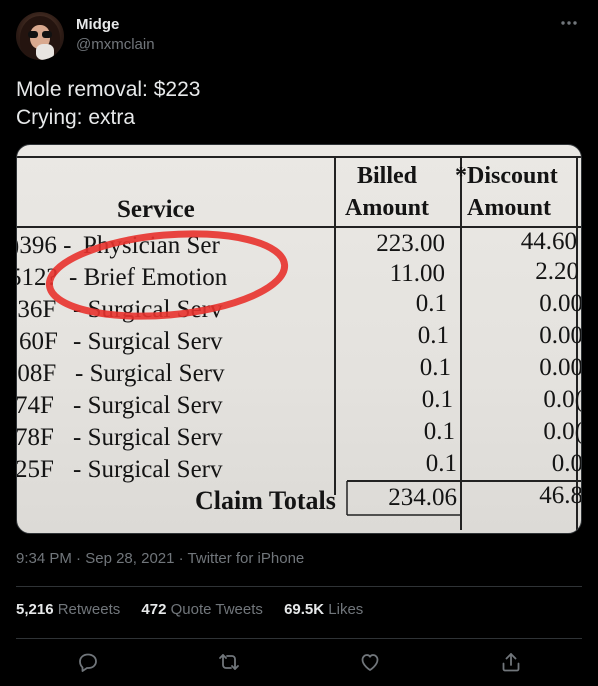 This screenshot has height=686, width=598. What do you see at coordinates (422, 497) in the screenshot?
I see `claim-totals-billed: 234.06` at bounding box center [422, 497].